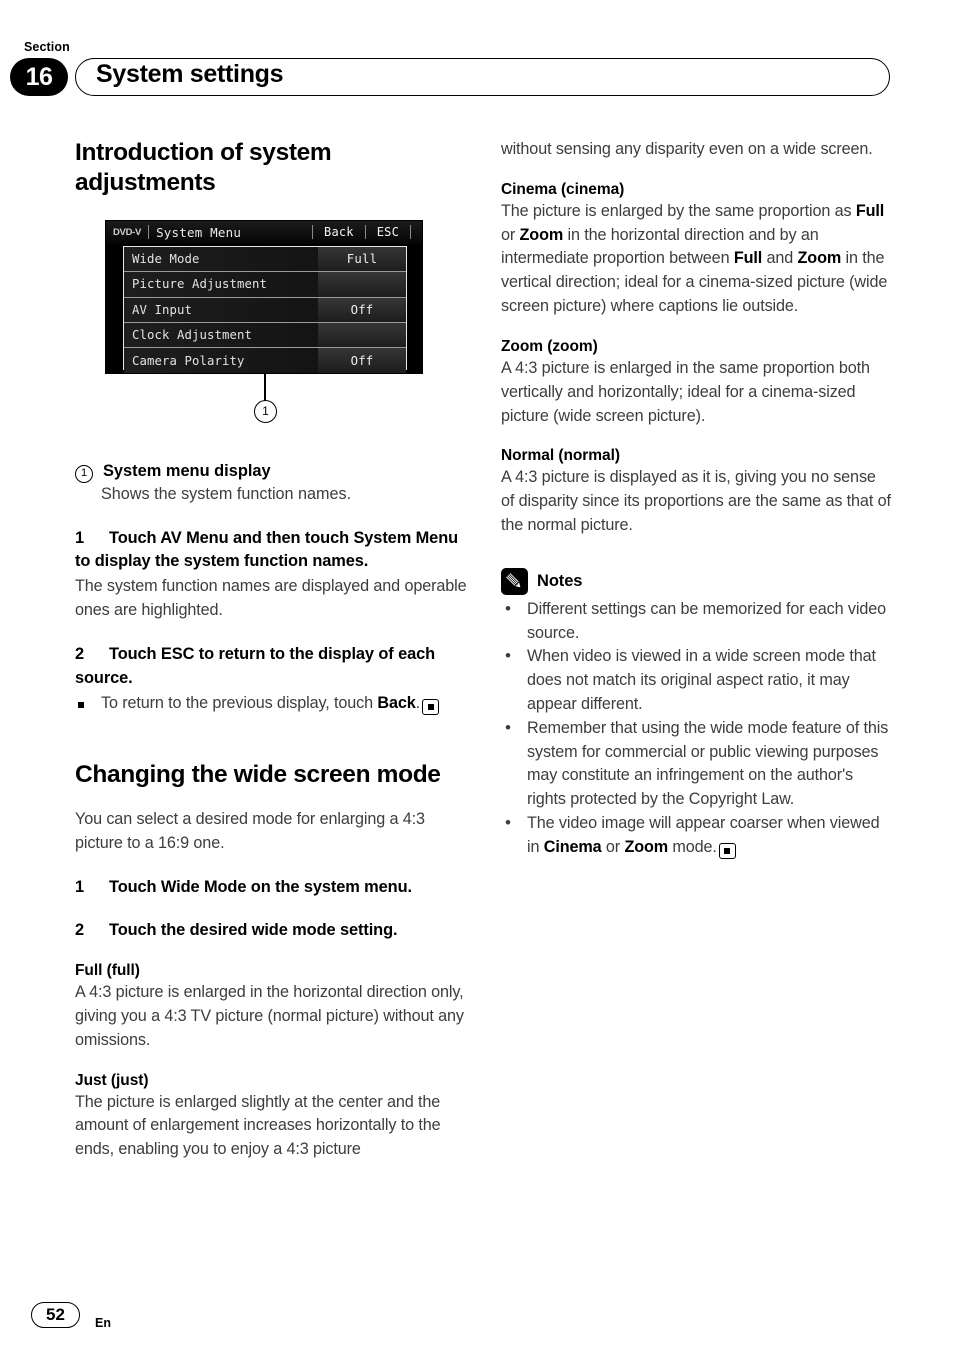 The width and height of the screenshot is (954, 1352). Describe the element at coordinates (549, 346) in the screenshot. I see `mode-zoom-title: Zoom (zoom)` at that location.